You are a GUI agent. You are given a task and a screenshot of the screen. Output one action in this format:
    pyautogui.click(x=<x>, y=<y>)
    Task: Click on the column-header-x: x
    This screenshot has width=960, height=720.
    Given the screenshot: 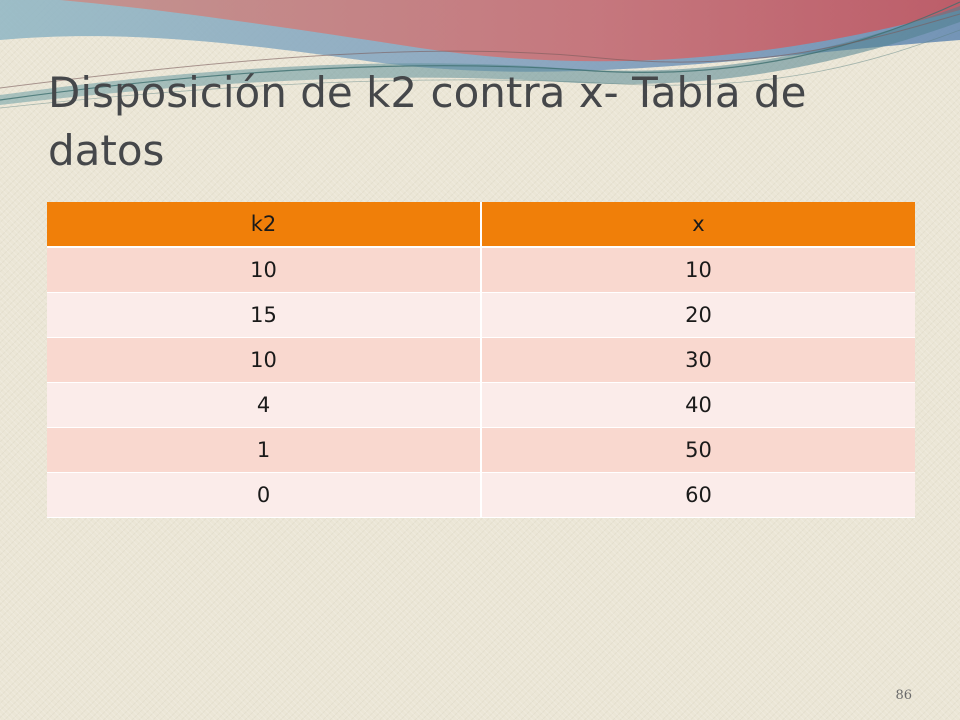 What is the action you would take?
    pyautogui.click(x=698, y=225)
    